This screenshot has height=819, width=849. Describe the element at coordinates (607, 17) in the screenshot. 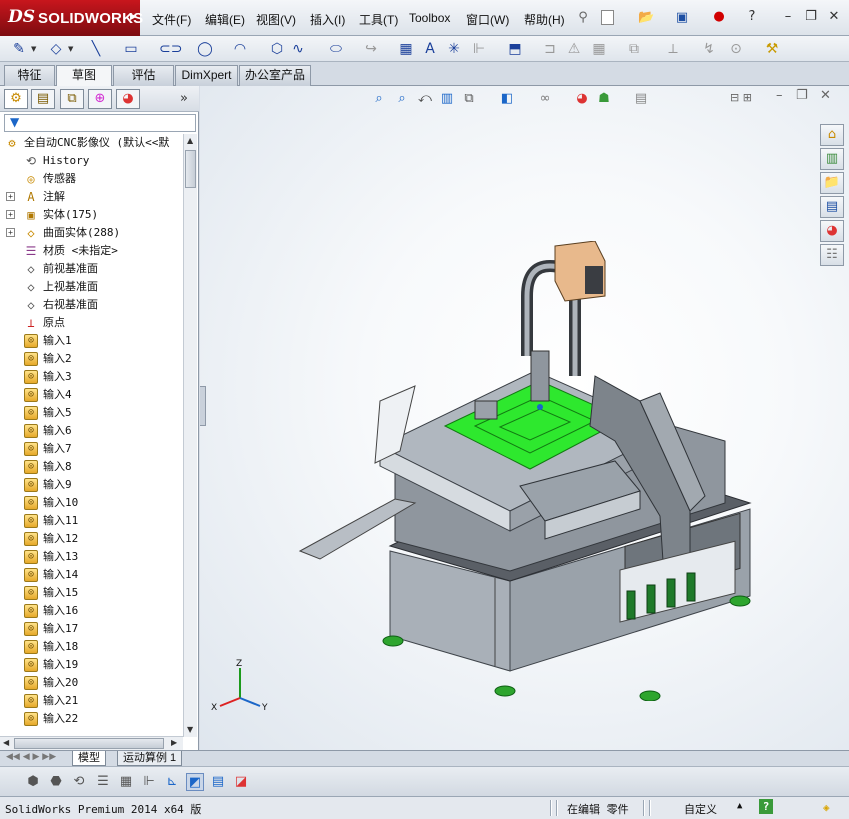

I see `new-document-icon` at that location.